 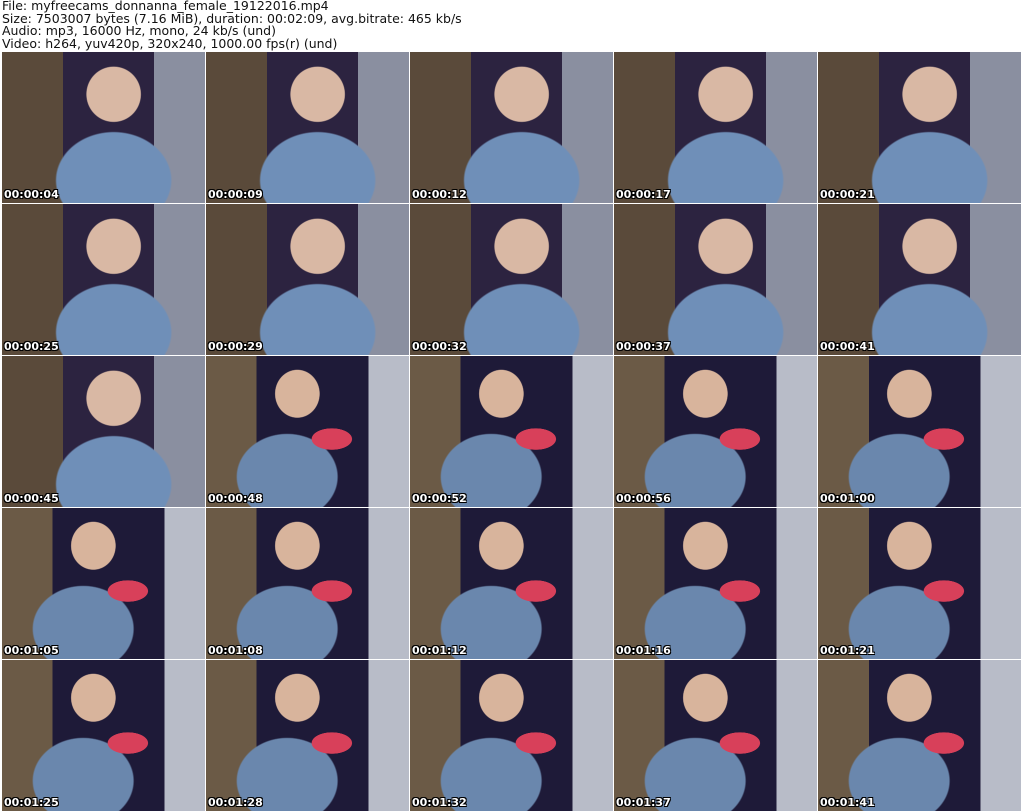 I want to click on video-frame-thumbnail: 00:01:00, so click(x=919, y=431).